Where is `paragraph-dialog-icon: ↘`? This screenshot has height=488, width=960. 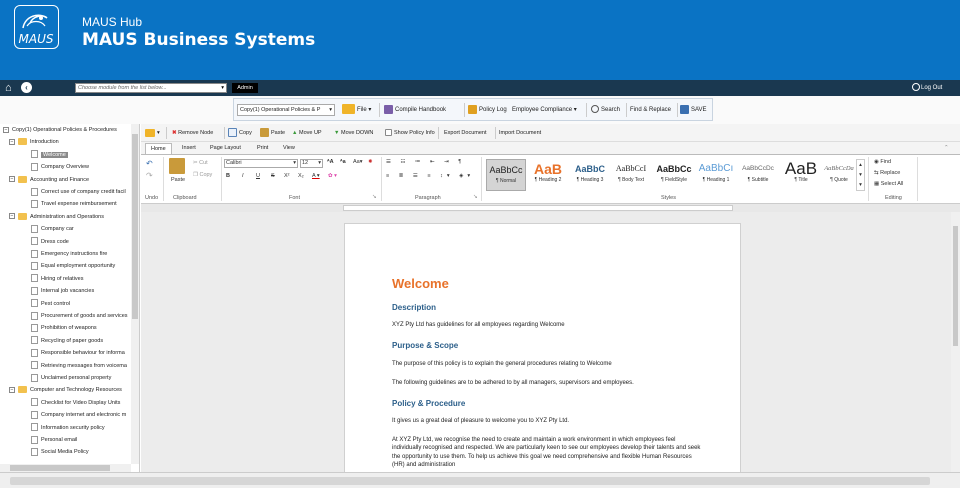 paragraph-dialog-icon: ↘ is located at coordinates (475, 197).